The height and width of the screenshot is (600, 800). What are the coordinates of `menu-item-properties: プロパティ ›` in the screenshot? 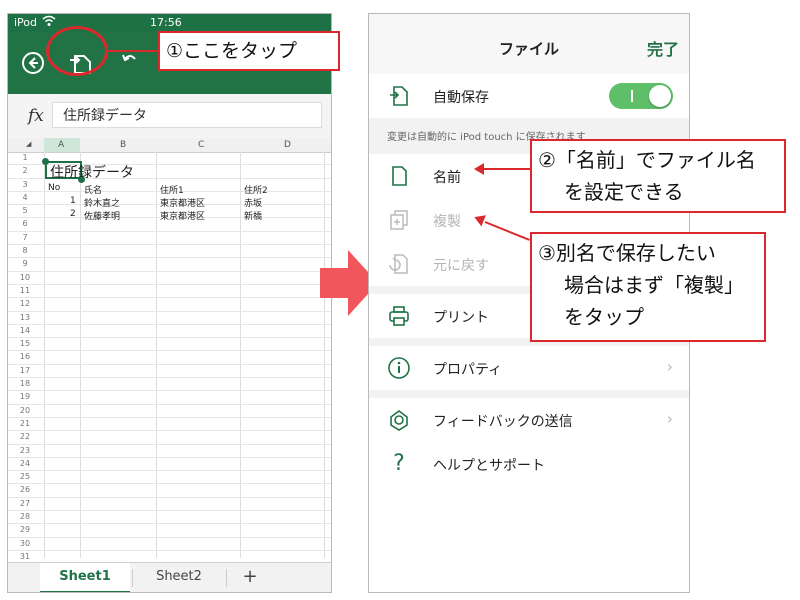 It's located at (529, 368).